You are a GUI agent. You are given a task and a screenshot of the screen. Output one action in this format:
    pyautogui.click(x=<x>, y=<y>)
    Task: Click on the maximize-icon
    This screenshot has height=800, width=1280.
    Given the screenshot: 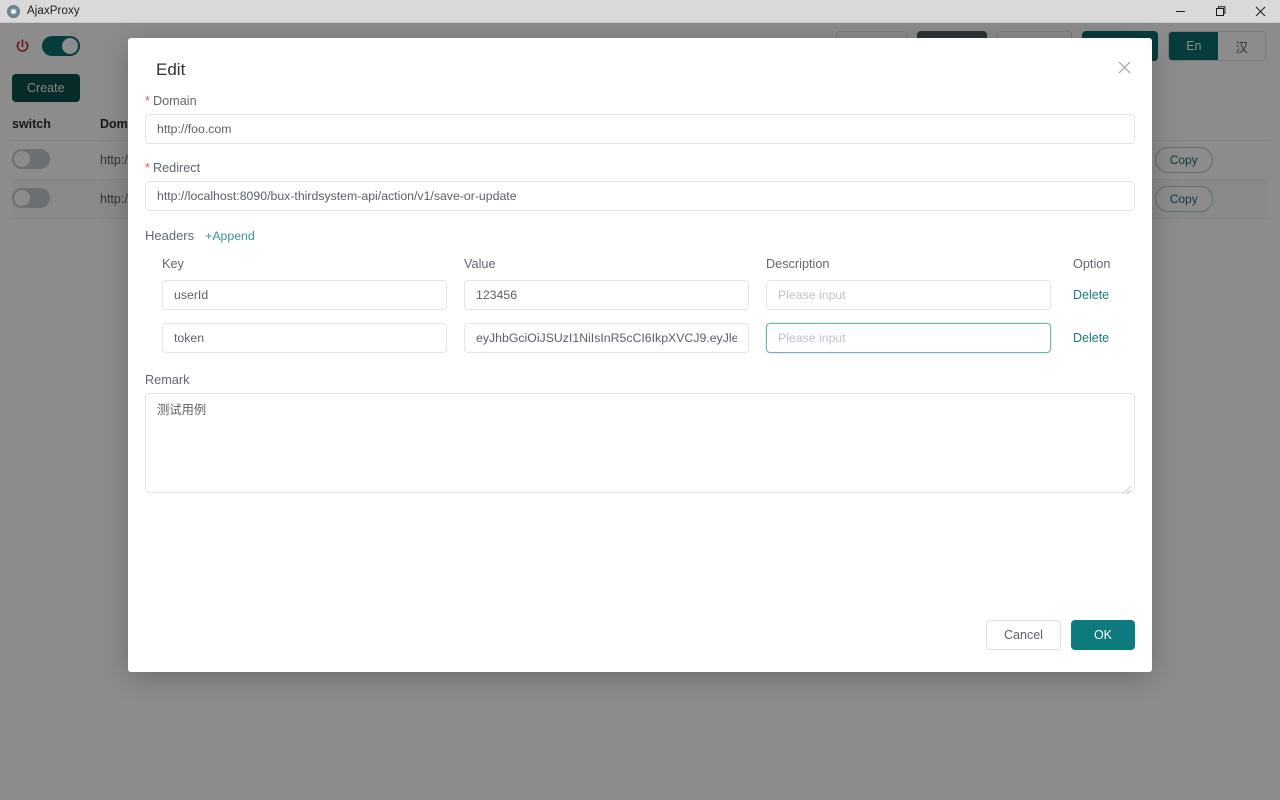 What is the action you would take?
    pyautogui.click(x=1220, y=11)
    